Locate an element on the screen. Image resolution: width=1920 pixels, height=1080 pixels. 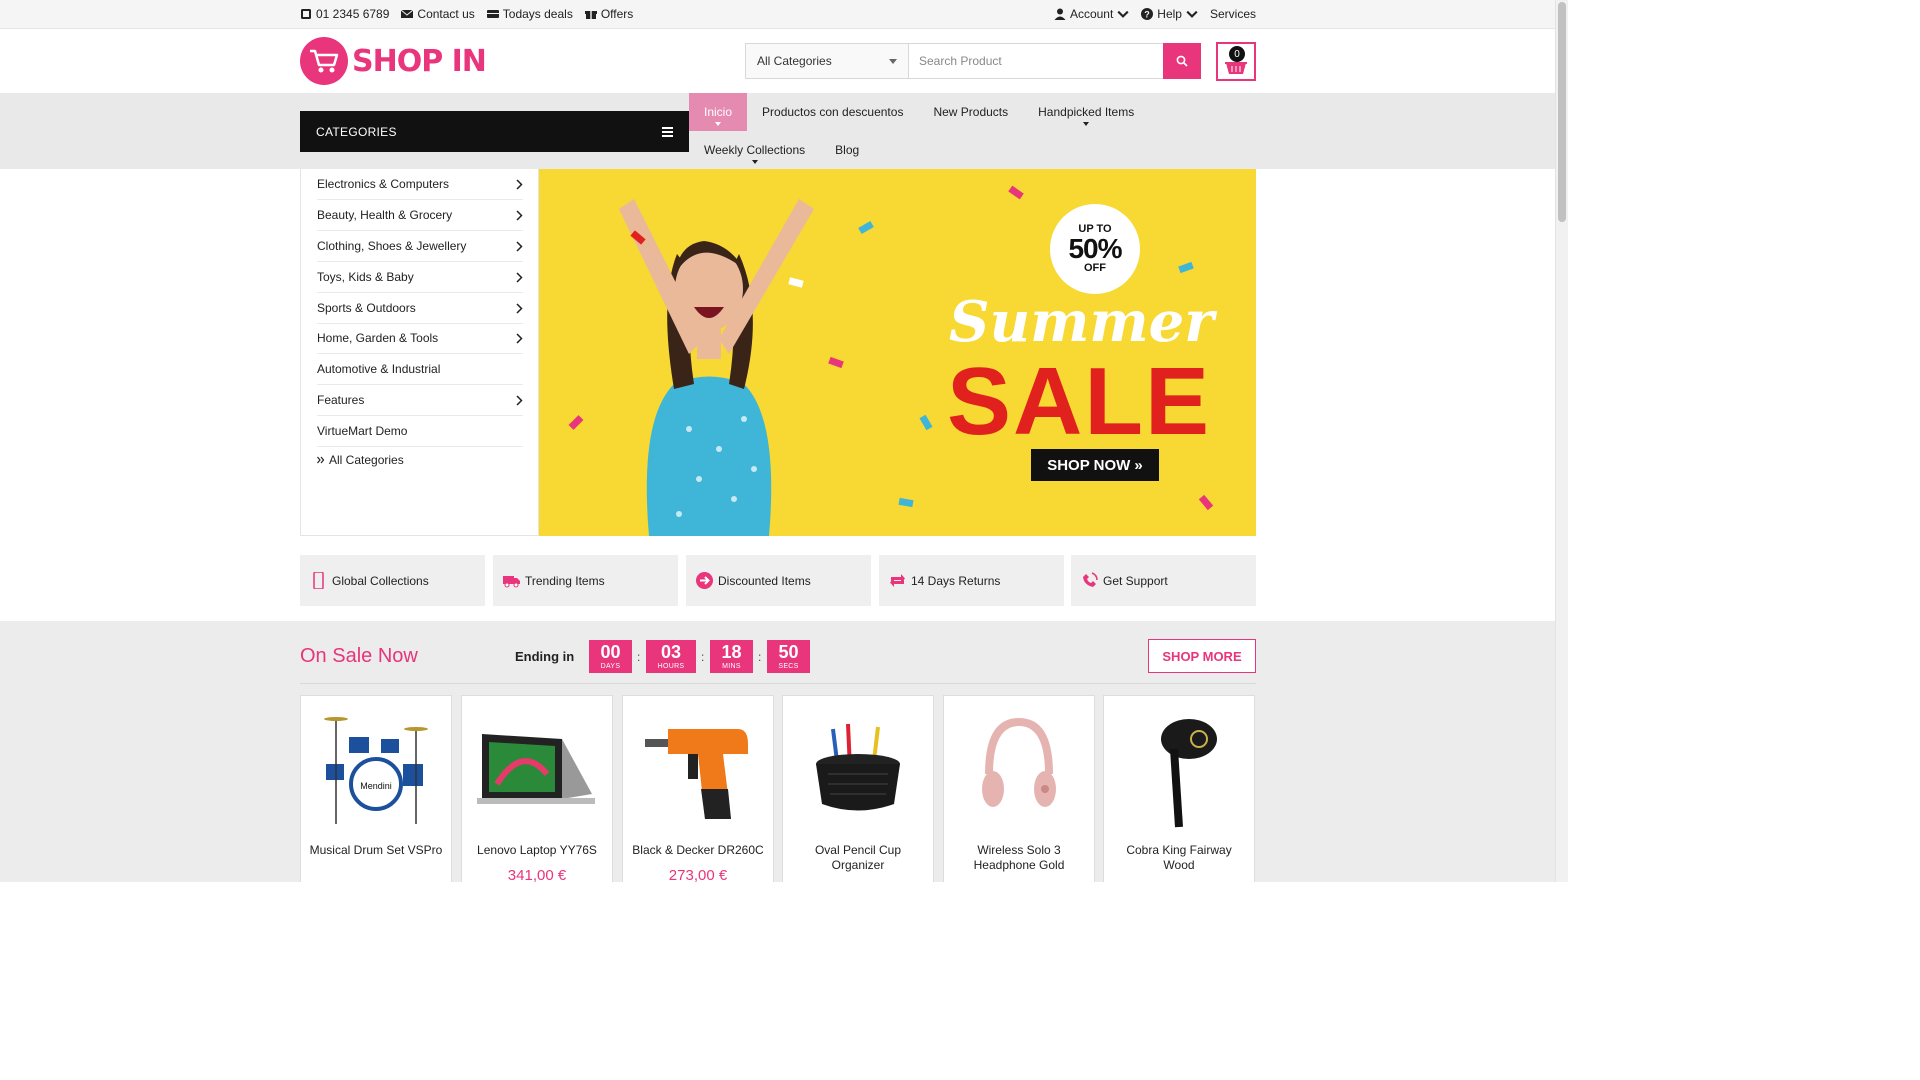
banner-shop-now-button: SHOP NOW » is located at coordinates (1095, 465).